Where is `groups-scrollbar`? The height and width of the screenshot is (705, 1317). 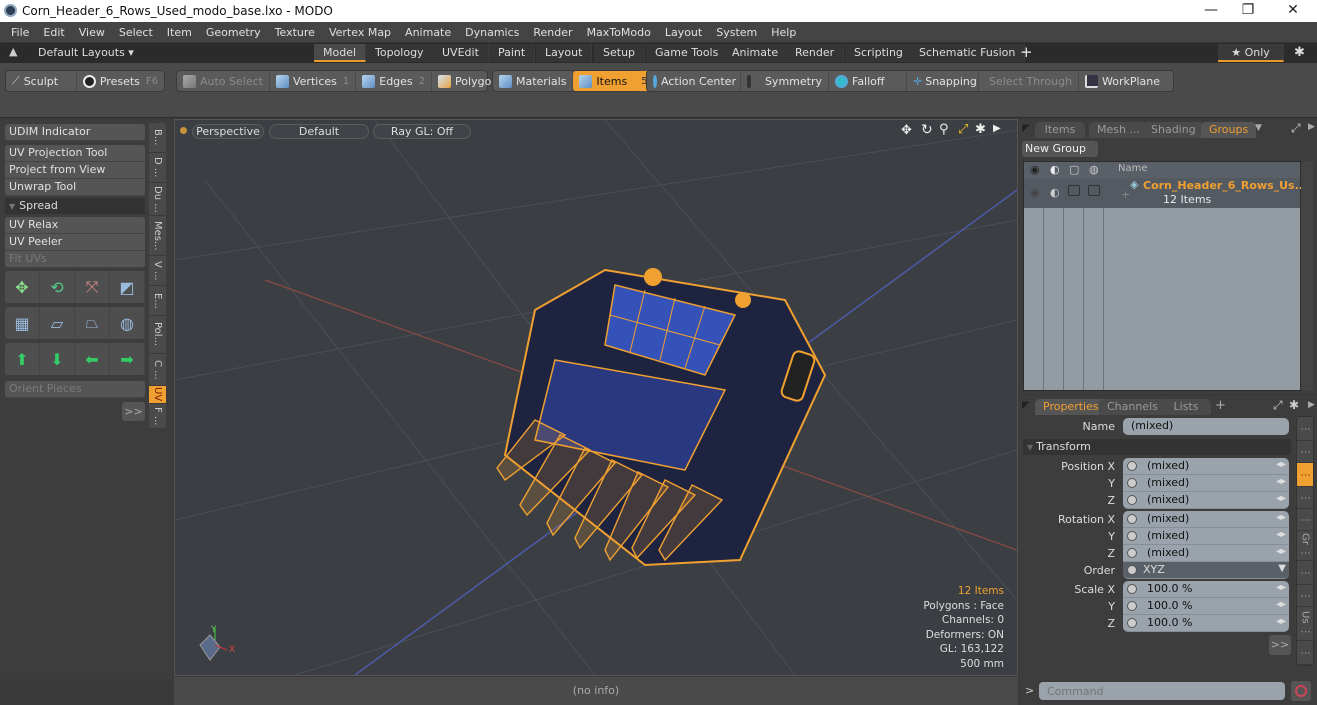
groups-scrollbar is located at coordinates (1307, 276).